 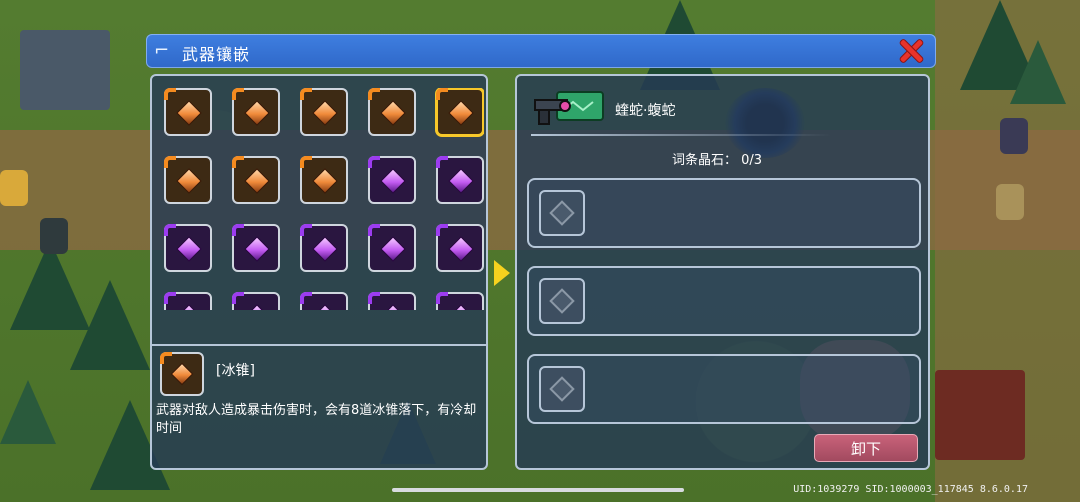 What do you see at coordinates (216, 54) in the screenshot?
I see `window-title: 武器镶嵌` at bounding box center [216, 54].